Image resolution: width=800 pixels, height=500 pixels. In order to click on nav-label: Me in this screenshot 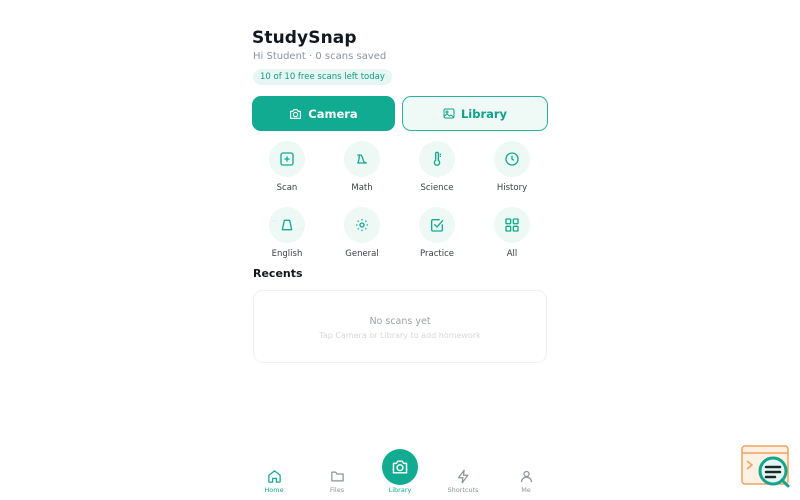, I will do `click(526, 490)`.